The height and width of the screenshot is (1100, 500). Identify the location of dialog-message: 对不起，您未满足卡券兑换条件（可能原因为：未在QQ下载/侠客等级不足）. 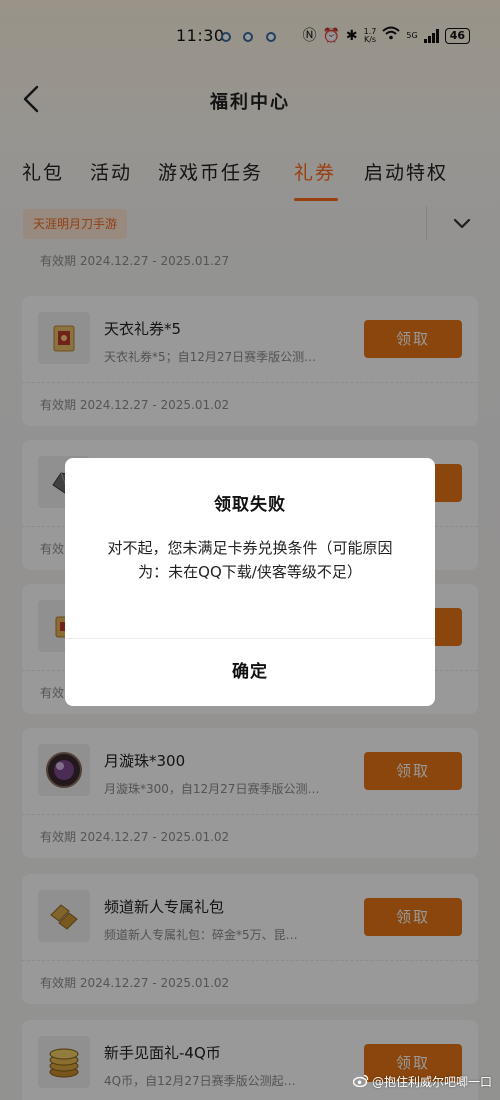
(250, 560).